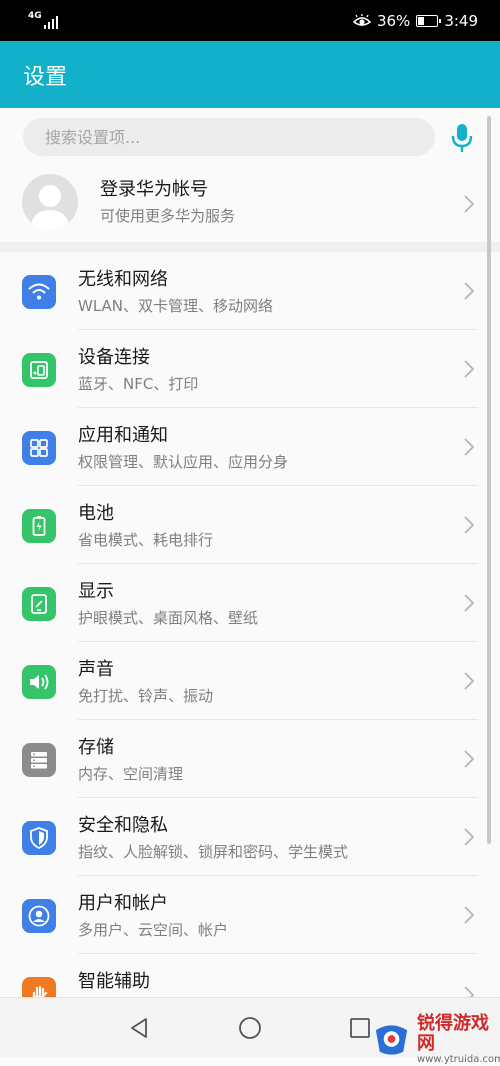 This screenshot has width=500, height=1066. Describe the element at coordinates (421, 20) in the screenshot. I see `battery-fill` at that location.